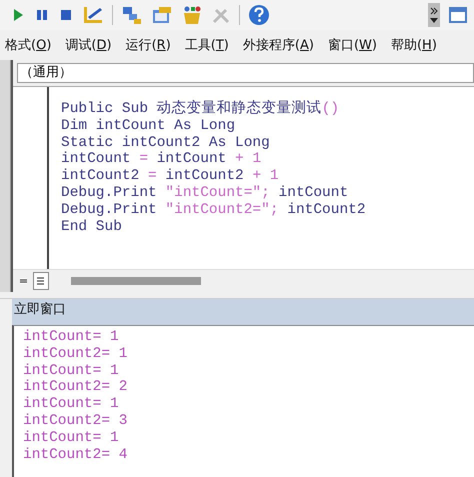  Describe the element at coordinates (259, 15) in the screenshot. I see `help-icon` at that location.